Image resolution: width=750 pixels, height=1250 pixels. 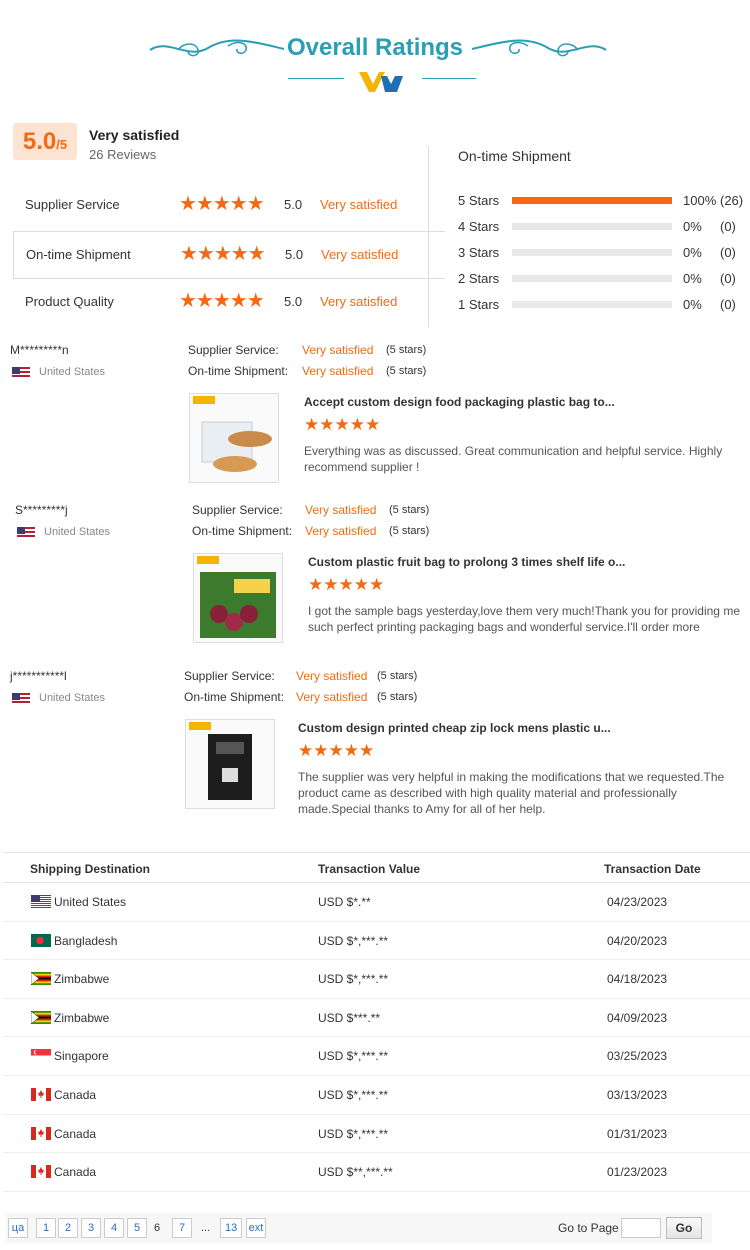 I want to click on date-cell: 03/13/2023, so click(x=637, y=1094).